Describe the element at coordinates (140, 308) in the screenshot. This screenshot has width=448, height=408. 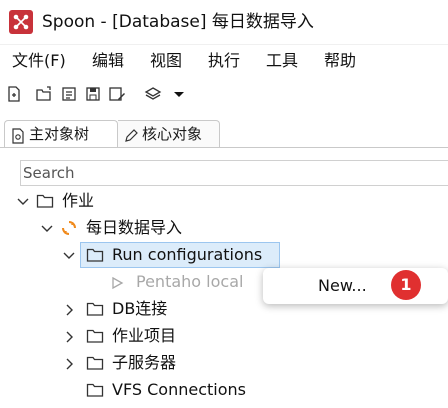
I see `tree-item-db-connections-label: DB连接` at that location.